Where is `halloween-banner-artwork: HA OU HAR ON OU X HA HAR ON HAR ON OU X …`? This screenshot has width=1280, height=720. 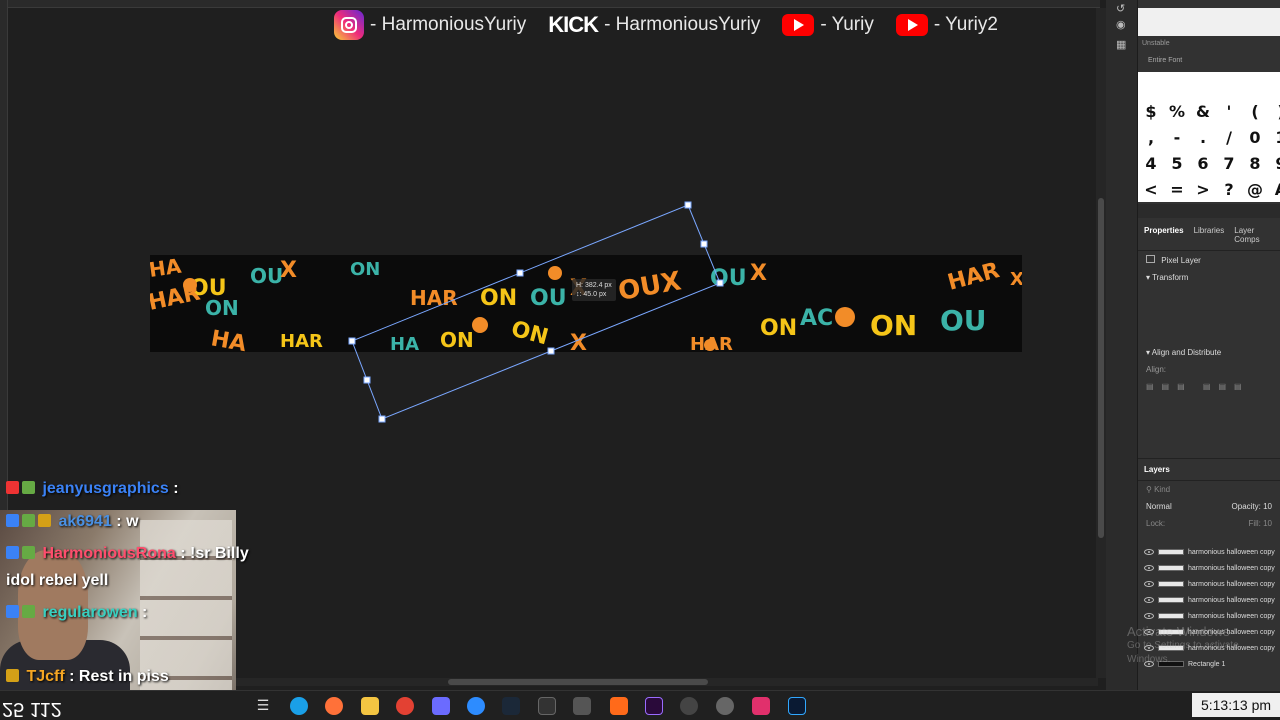 halloween-banner-artwork: HA OU HAR ON OU X HA HAR ON HAR ON OU X … is located at coordinates (586, 303).